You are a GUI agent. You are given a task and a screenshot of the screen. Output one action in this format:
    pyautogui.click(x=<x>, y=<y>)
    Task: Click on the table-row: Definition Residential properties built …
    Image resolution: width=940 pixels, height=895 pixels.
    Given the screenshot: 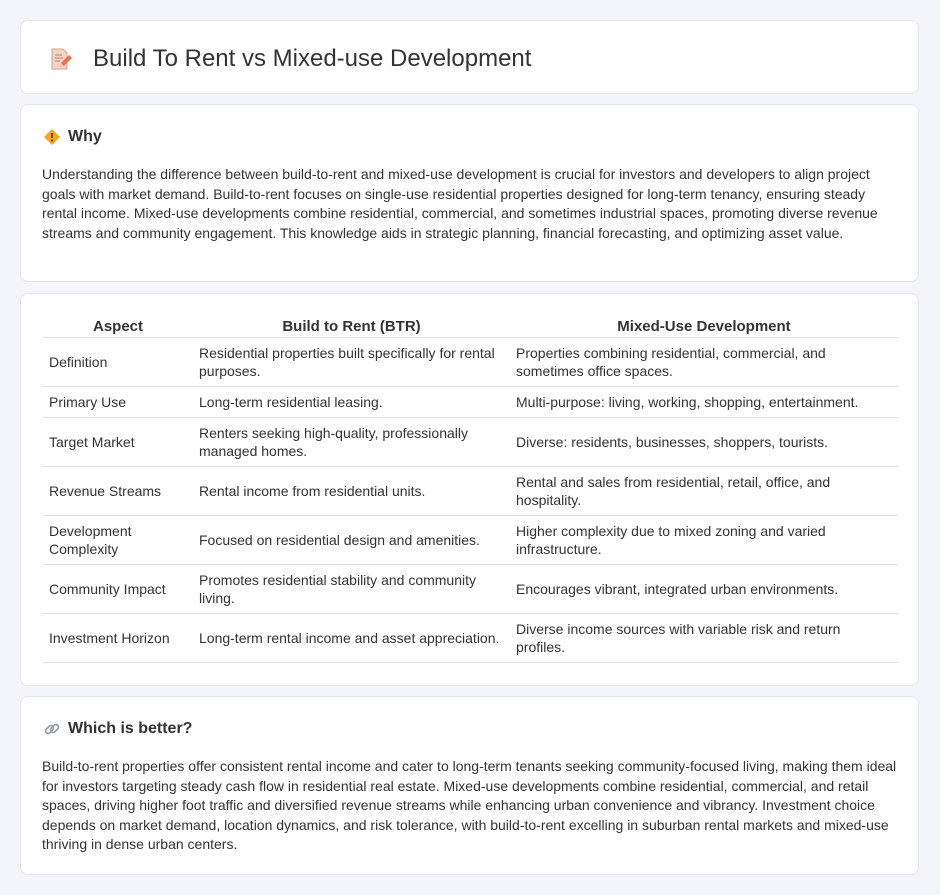 What is the action you would take?
    pyautogui.click(x=470, y=362)
    